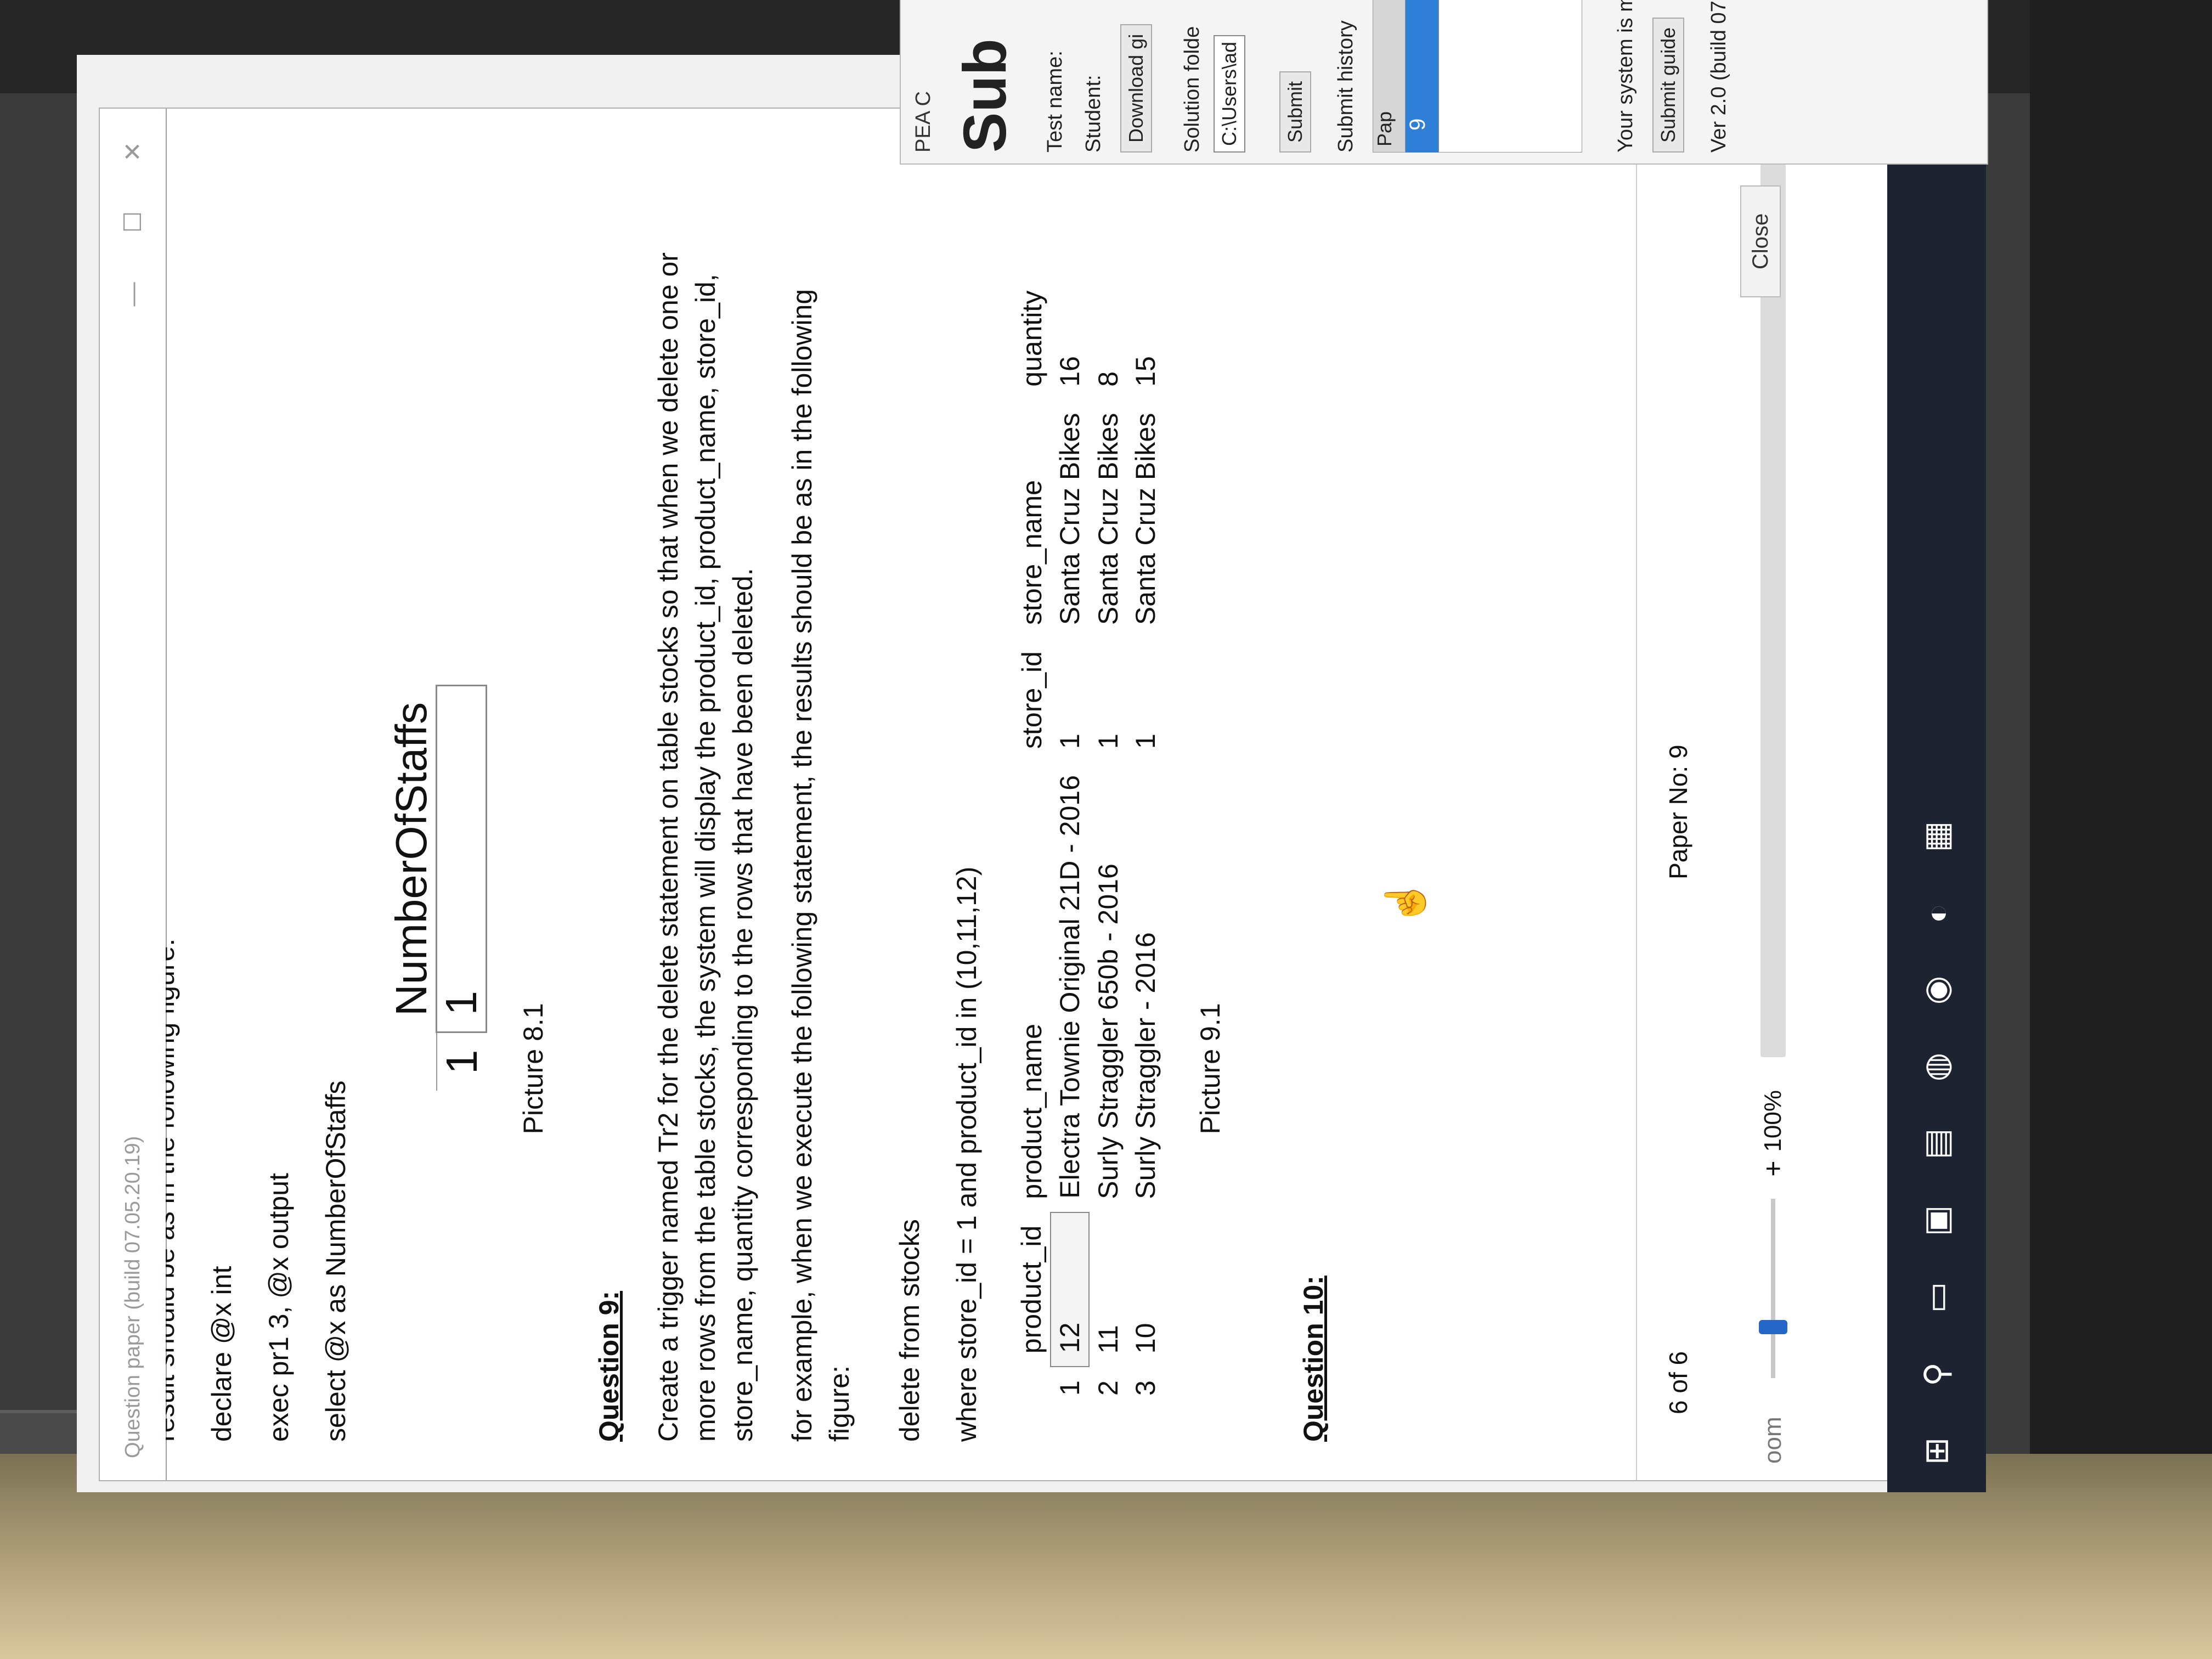 The height and width of the screenshot is (1659, 2212). What do you see at coordinates (1936, 1297) in the screenshot?
I see `task-view-icon: ▭` at bounding box center [1936, 1297].